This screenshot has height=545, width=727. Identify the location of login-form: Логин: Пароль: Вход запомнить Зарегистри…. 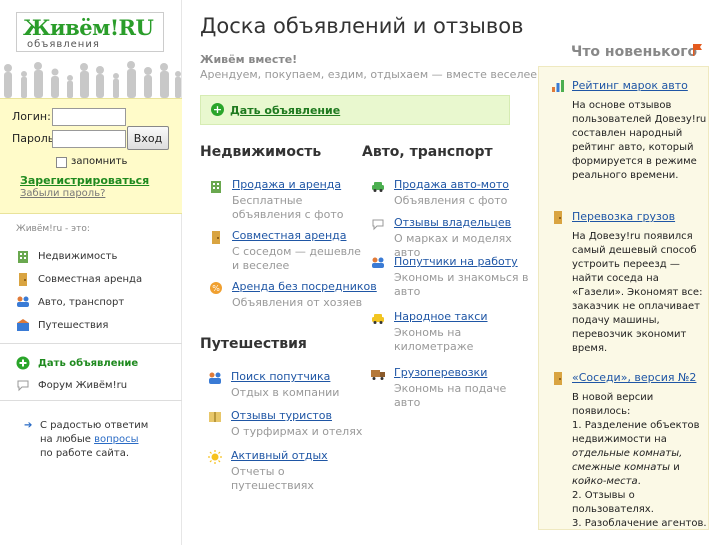
(91, 156).